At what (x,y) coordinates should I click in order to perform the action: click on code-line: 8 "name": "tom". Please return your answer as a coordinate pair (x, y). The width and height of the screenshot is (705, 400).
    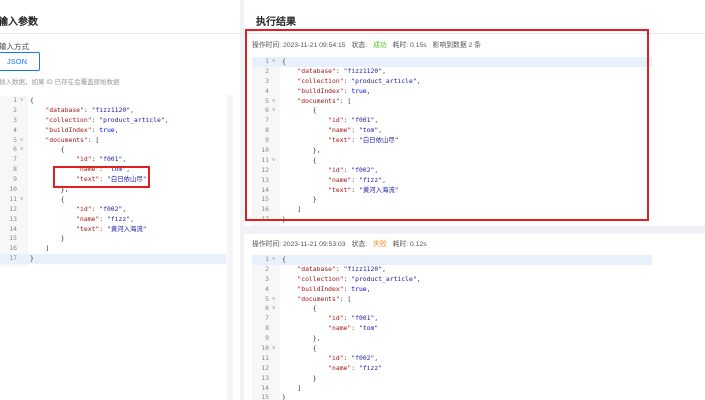
    Looking at the image, I should click on (452, 329).